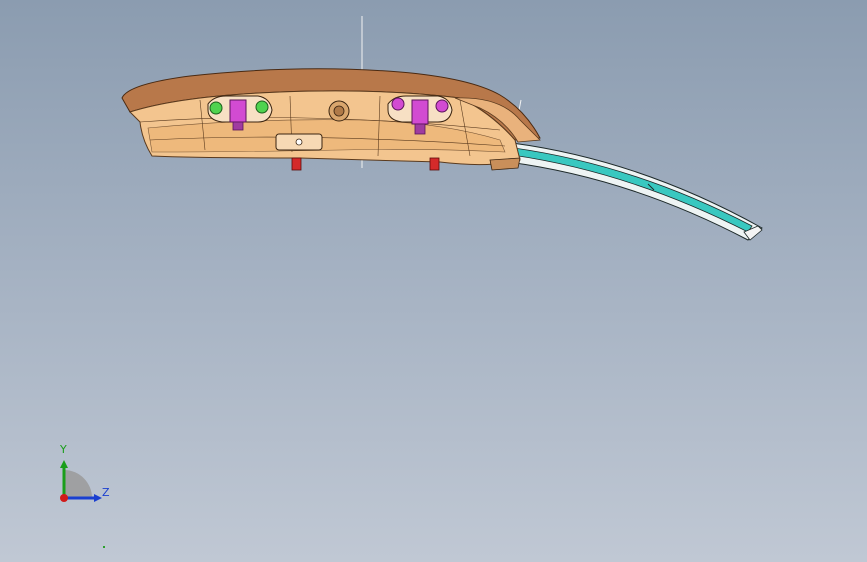 This screenshot has height=562, width=867. What do you see at coordinates (505, 164) in the screenshot?
I see `rear-clip` at bounding box center [505, 164].